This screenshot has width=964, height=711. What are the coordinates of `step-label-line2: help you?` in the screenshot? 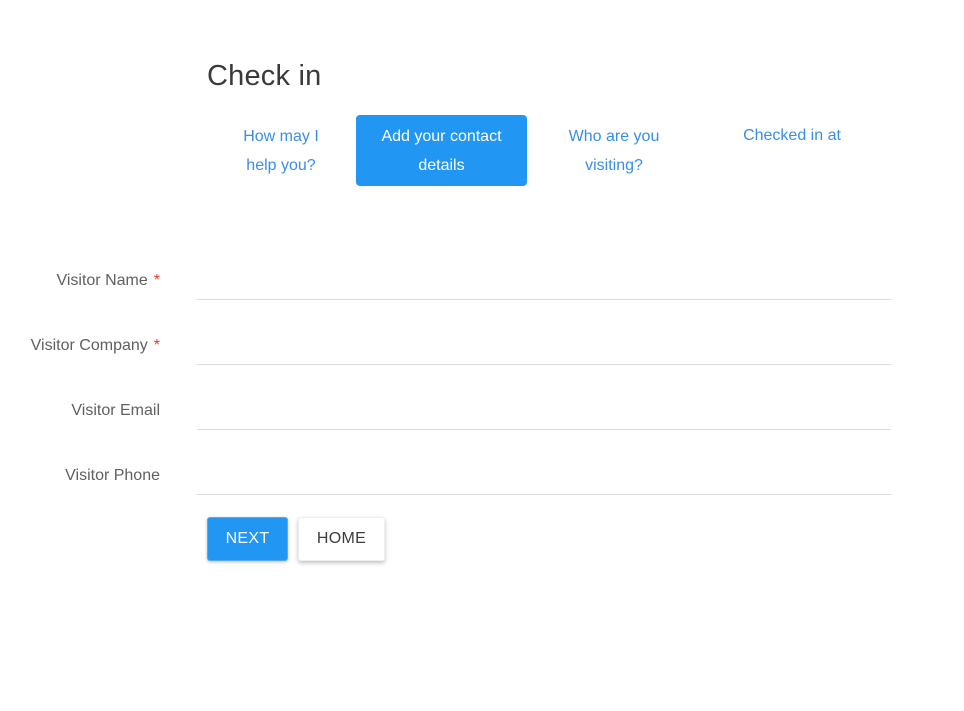 It's located at (281, 165).